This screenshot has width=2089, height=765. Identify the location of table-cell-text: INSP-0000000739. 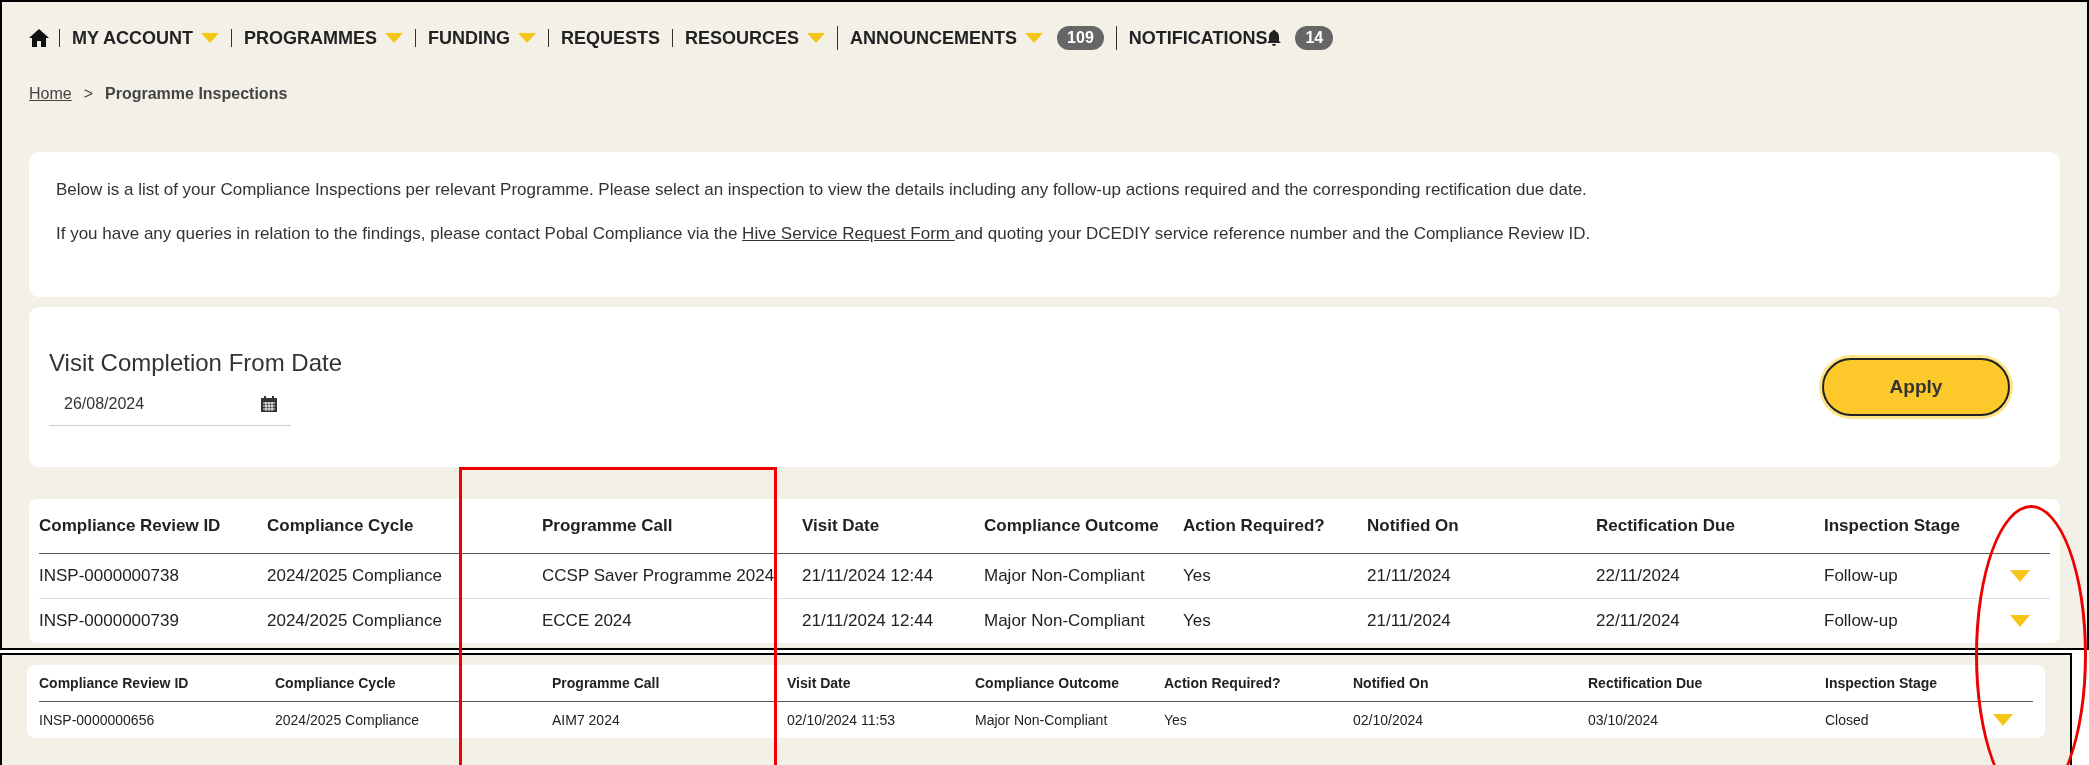
(109, 621).